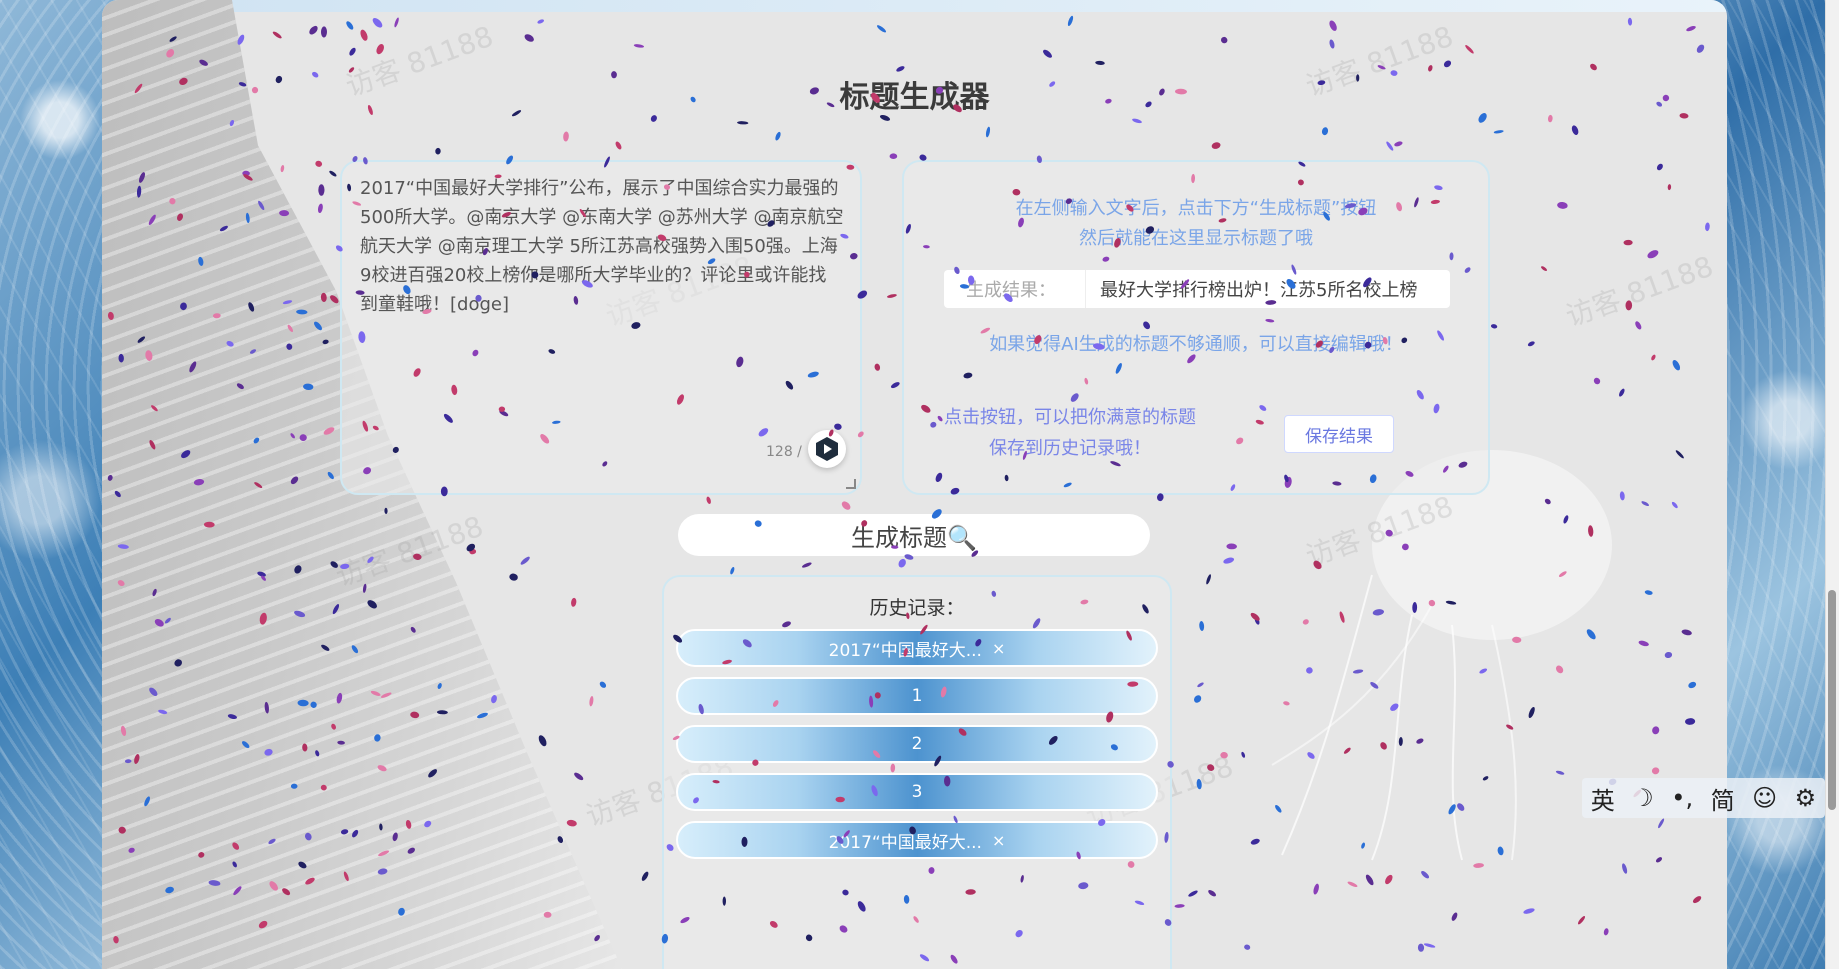 This screenshot has height=969, width=1839. I want to click on history-title: 历史记录：, so click(917, 608).